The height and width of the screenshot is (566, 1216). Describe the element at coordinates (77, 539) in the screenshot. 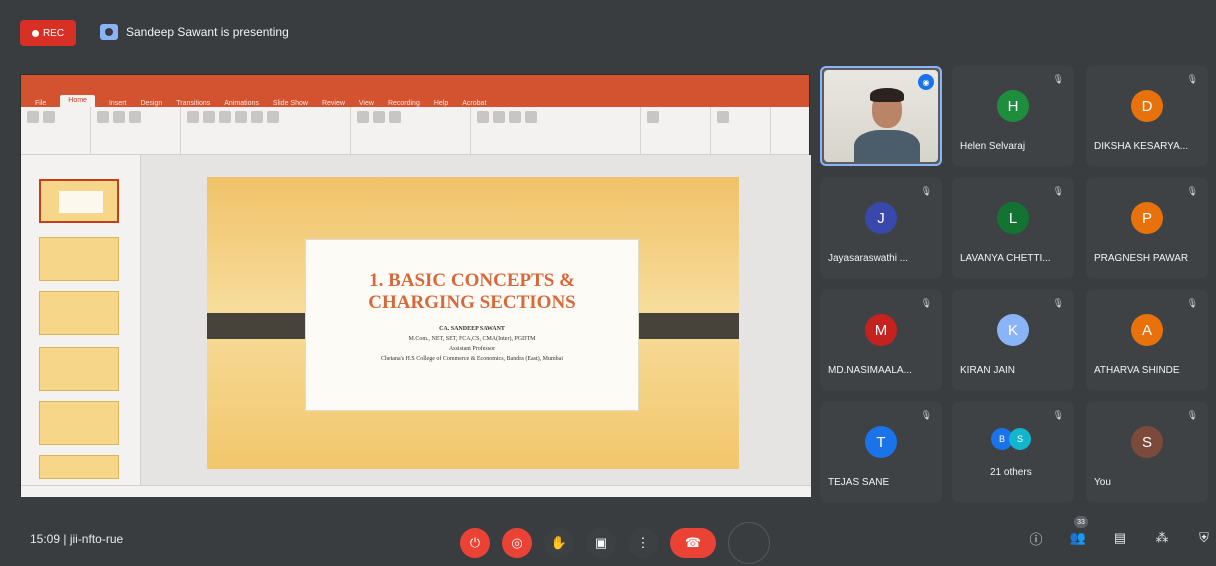

I see `time-meeting-code: 15:09 | jii-nfto-rue` at that location.